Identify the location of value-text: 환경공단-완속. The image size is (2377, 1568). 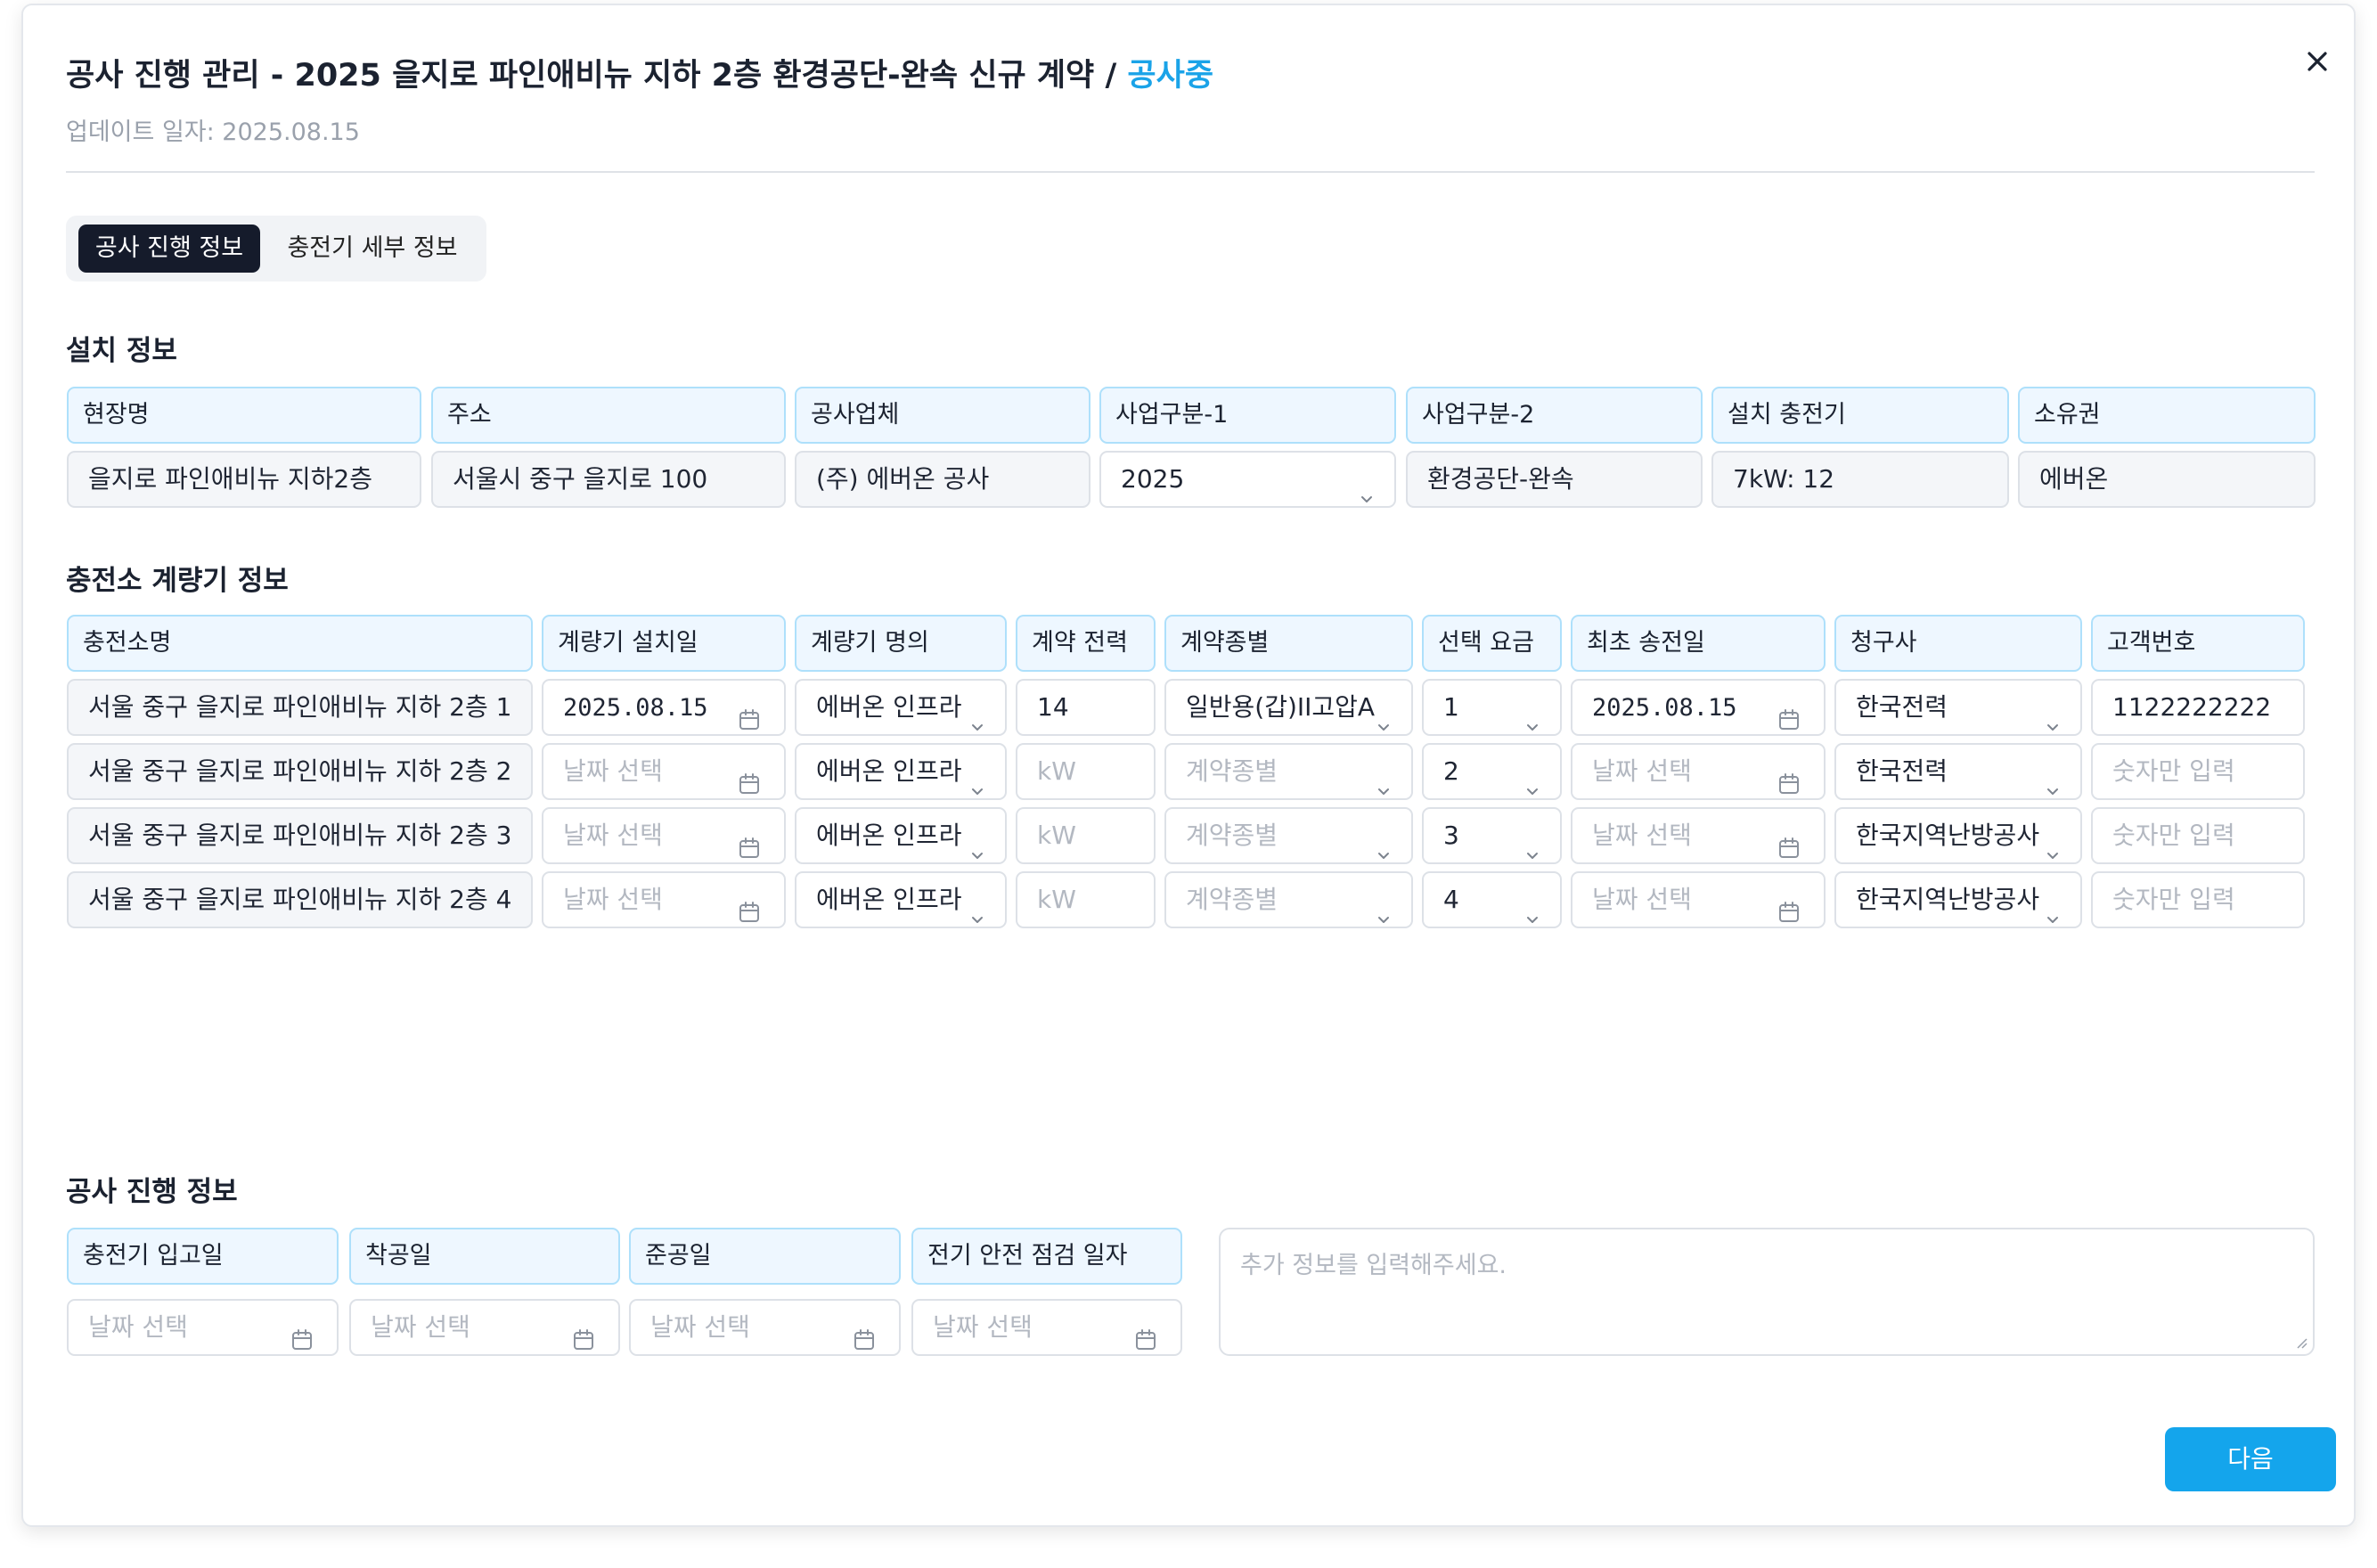
(1501, 479).